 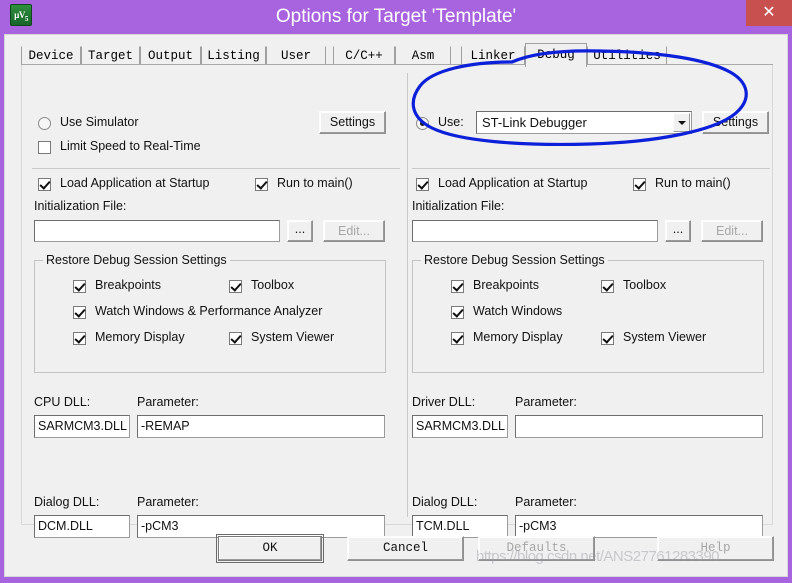 What do you see at coordinates (261, 426) in the screenshot?
I see `cpu-dll-parameter-input: -REMAP` at bounding box center [261, 426].